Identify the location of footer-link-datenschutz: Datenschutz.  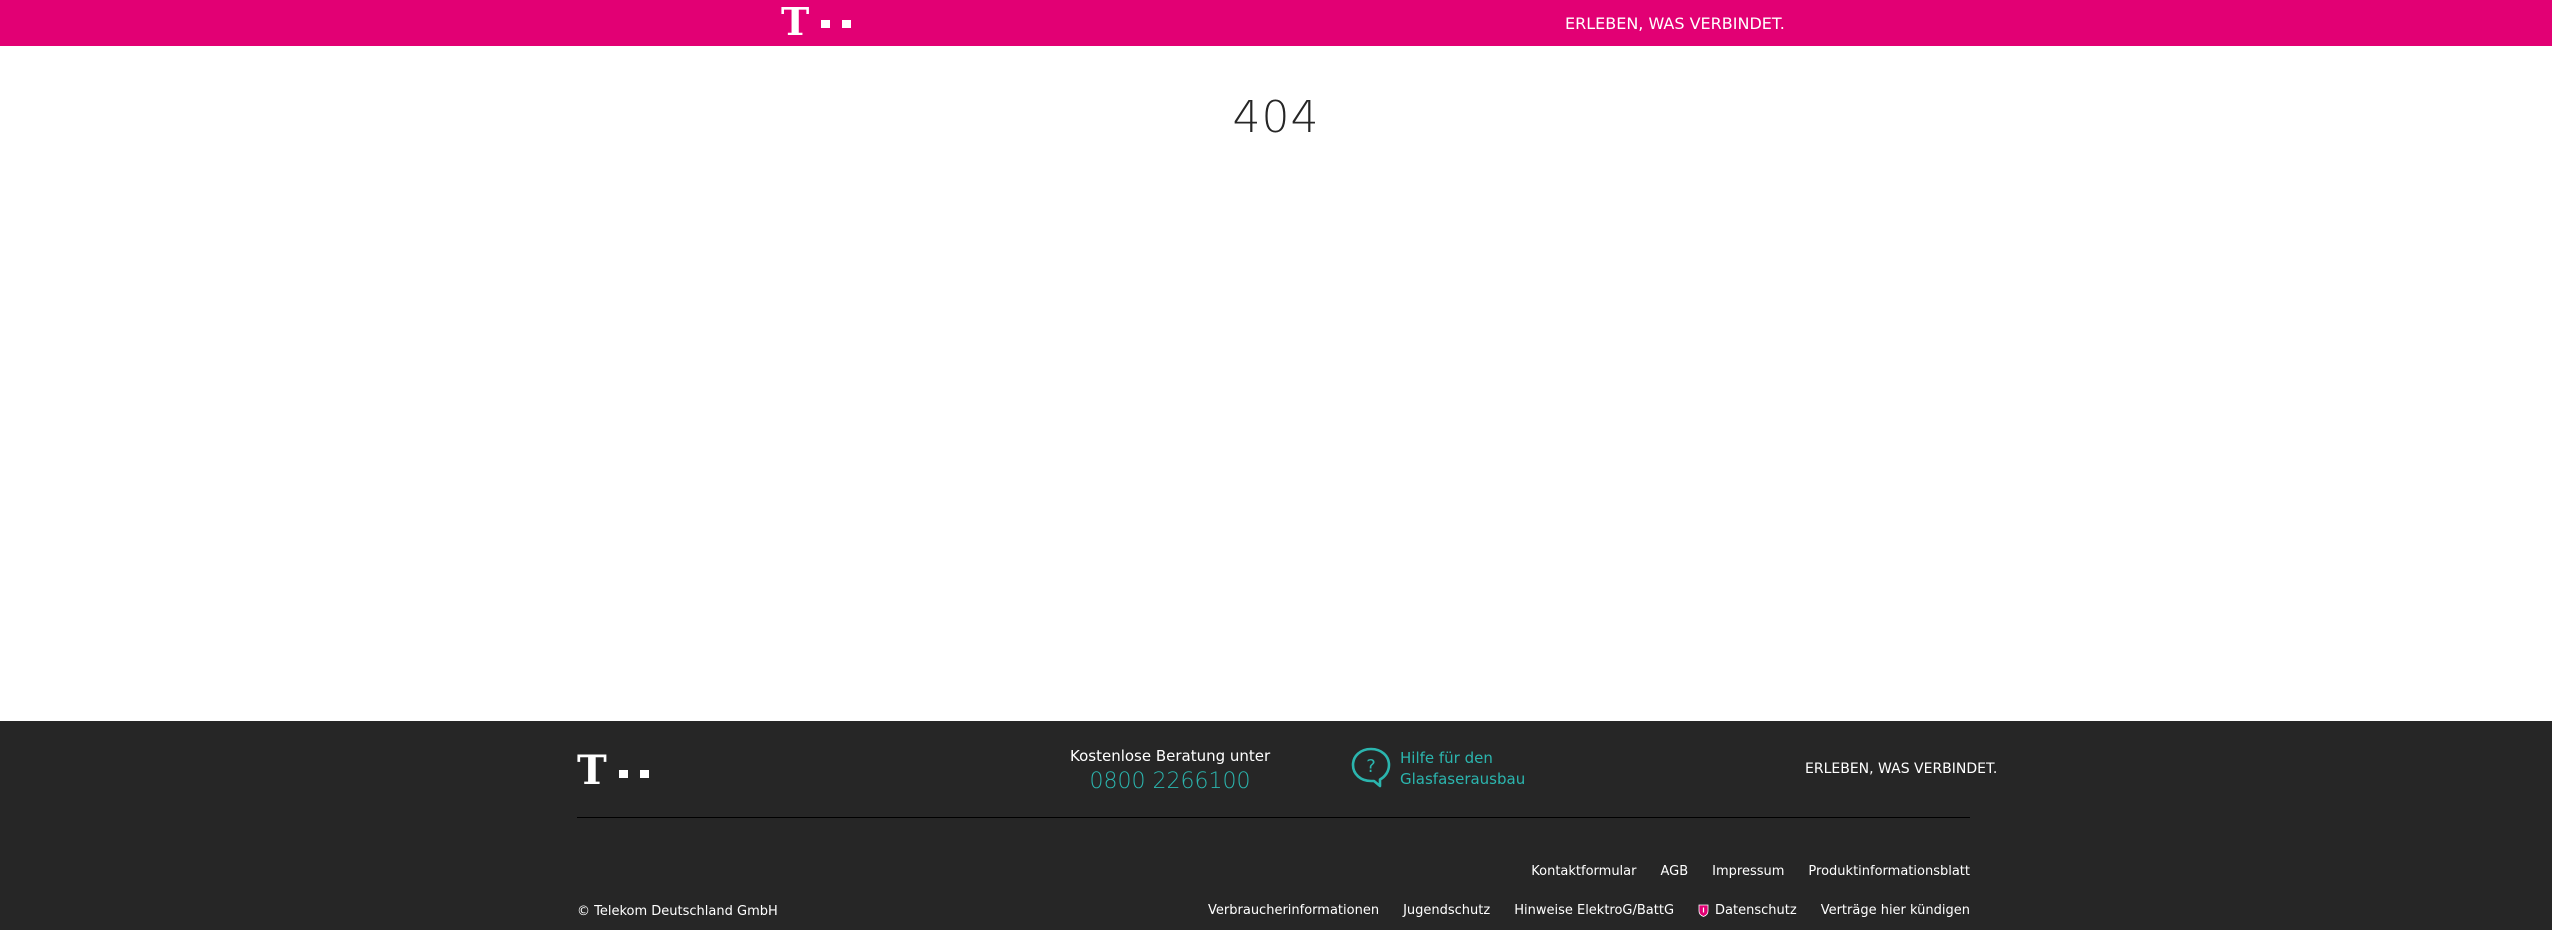
(1747, 910).